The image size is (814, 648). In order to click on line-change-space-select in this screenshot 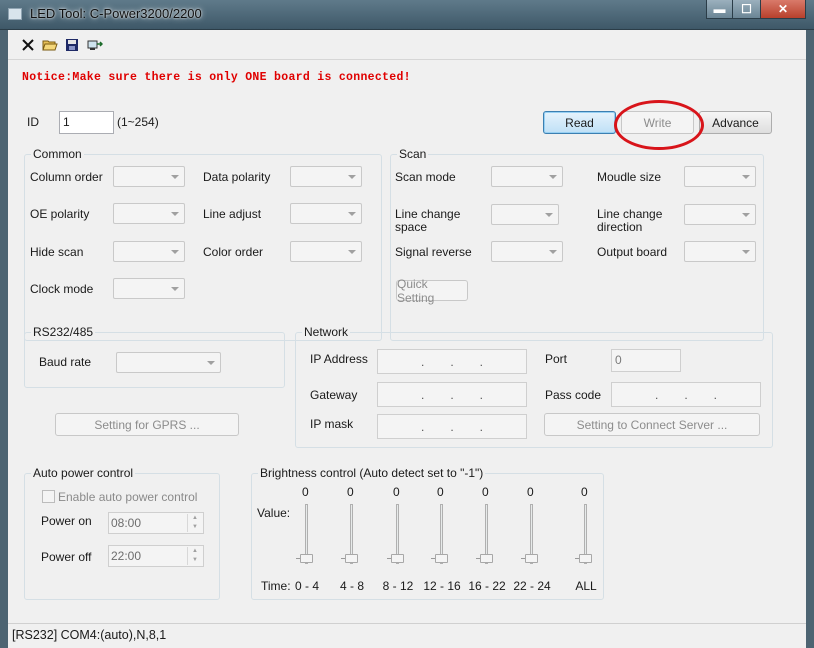, I will do `click(525, 214)`.